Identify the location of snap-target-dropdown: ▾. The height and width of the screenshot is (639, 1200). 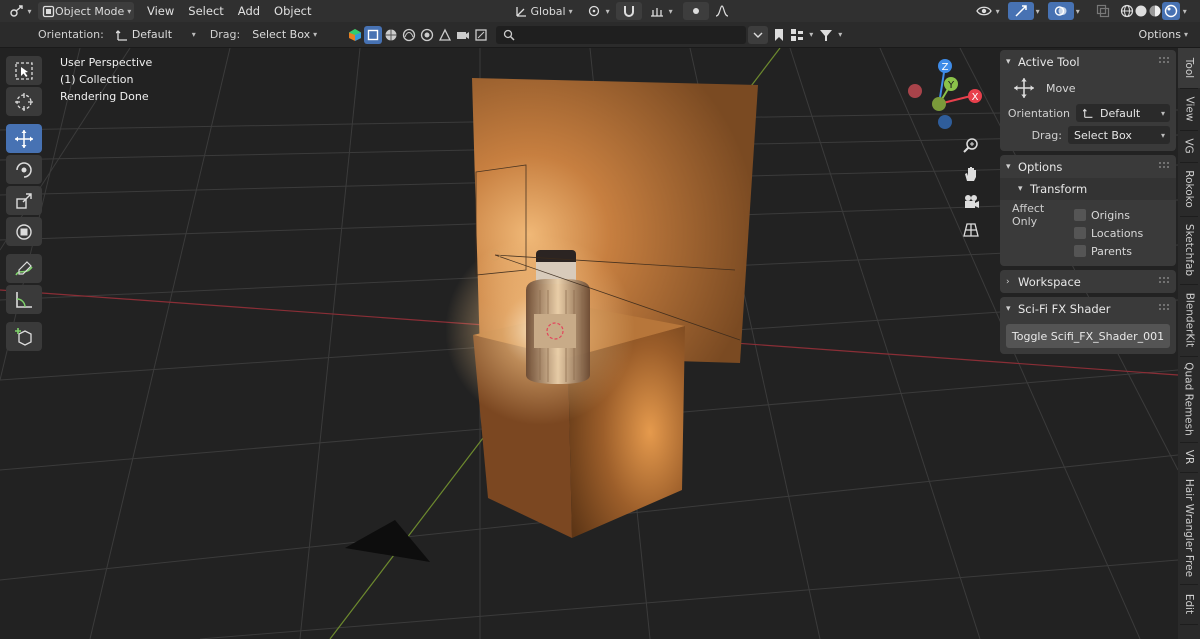
(660, 11).